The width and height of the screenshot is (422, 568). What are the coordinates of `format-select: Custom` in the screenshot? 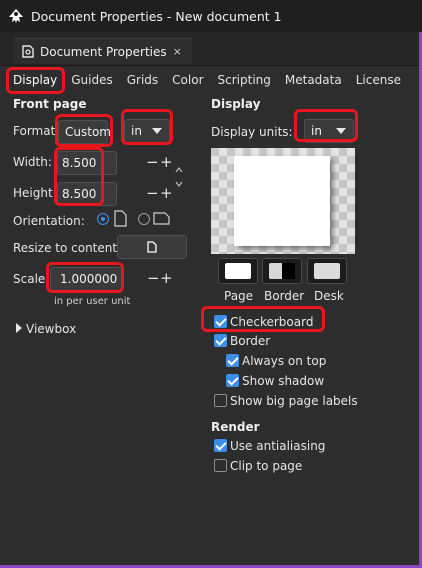 It's located at (84, 132).